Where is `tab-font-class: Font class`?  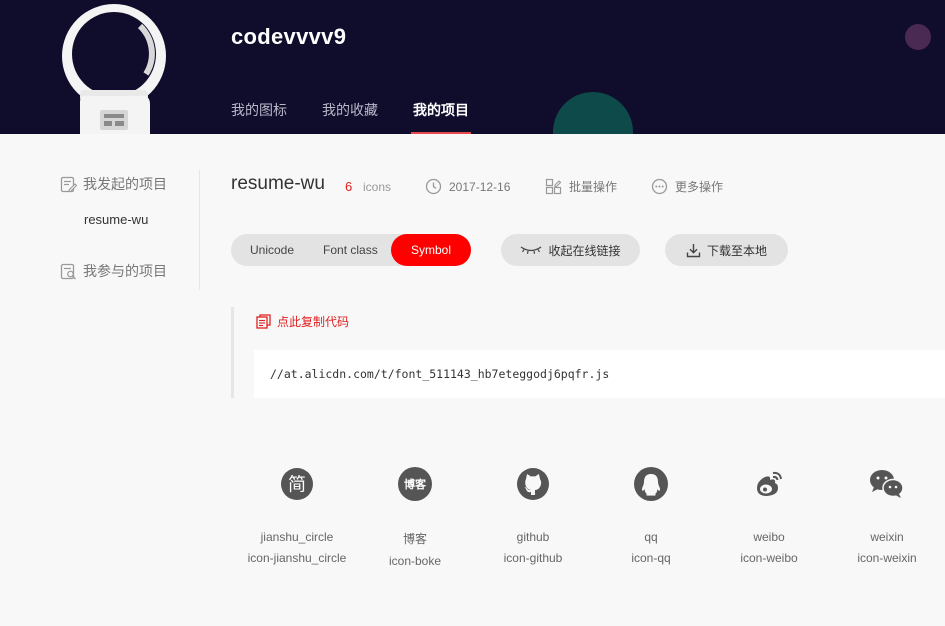 tab-font-class: Font class is located at coordinates (350, 250).